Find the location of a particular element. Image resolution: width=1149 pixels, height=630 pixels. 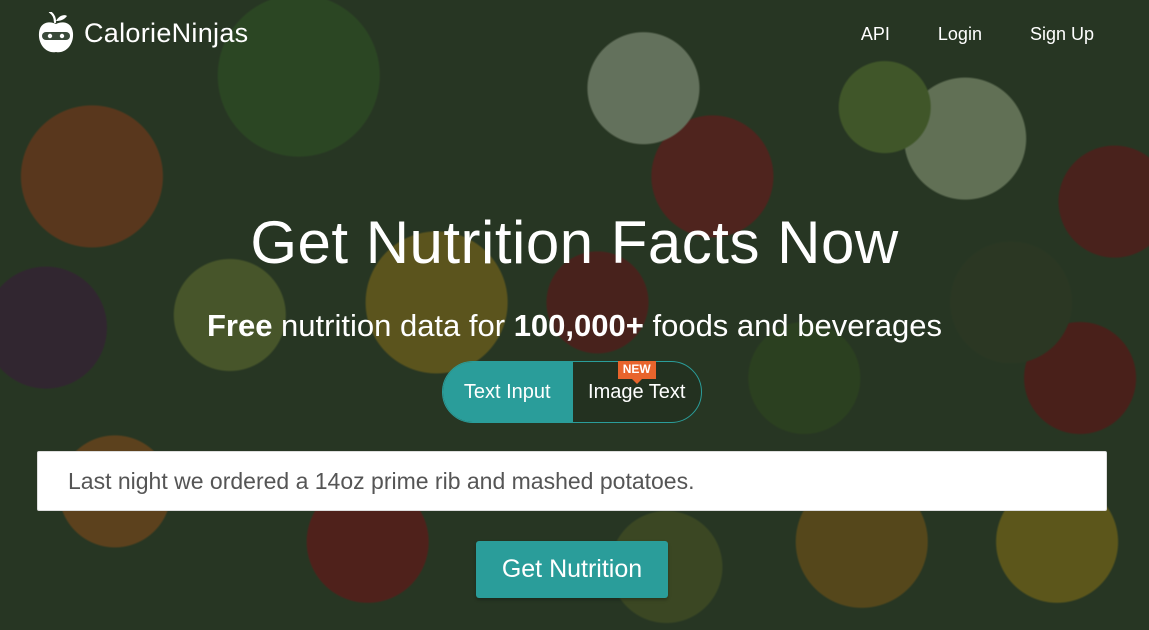

page-title: Get Nutrition Facts Now is located at coordinates (574, 242).